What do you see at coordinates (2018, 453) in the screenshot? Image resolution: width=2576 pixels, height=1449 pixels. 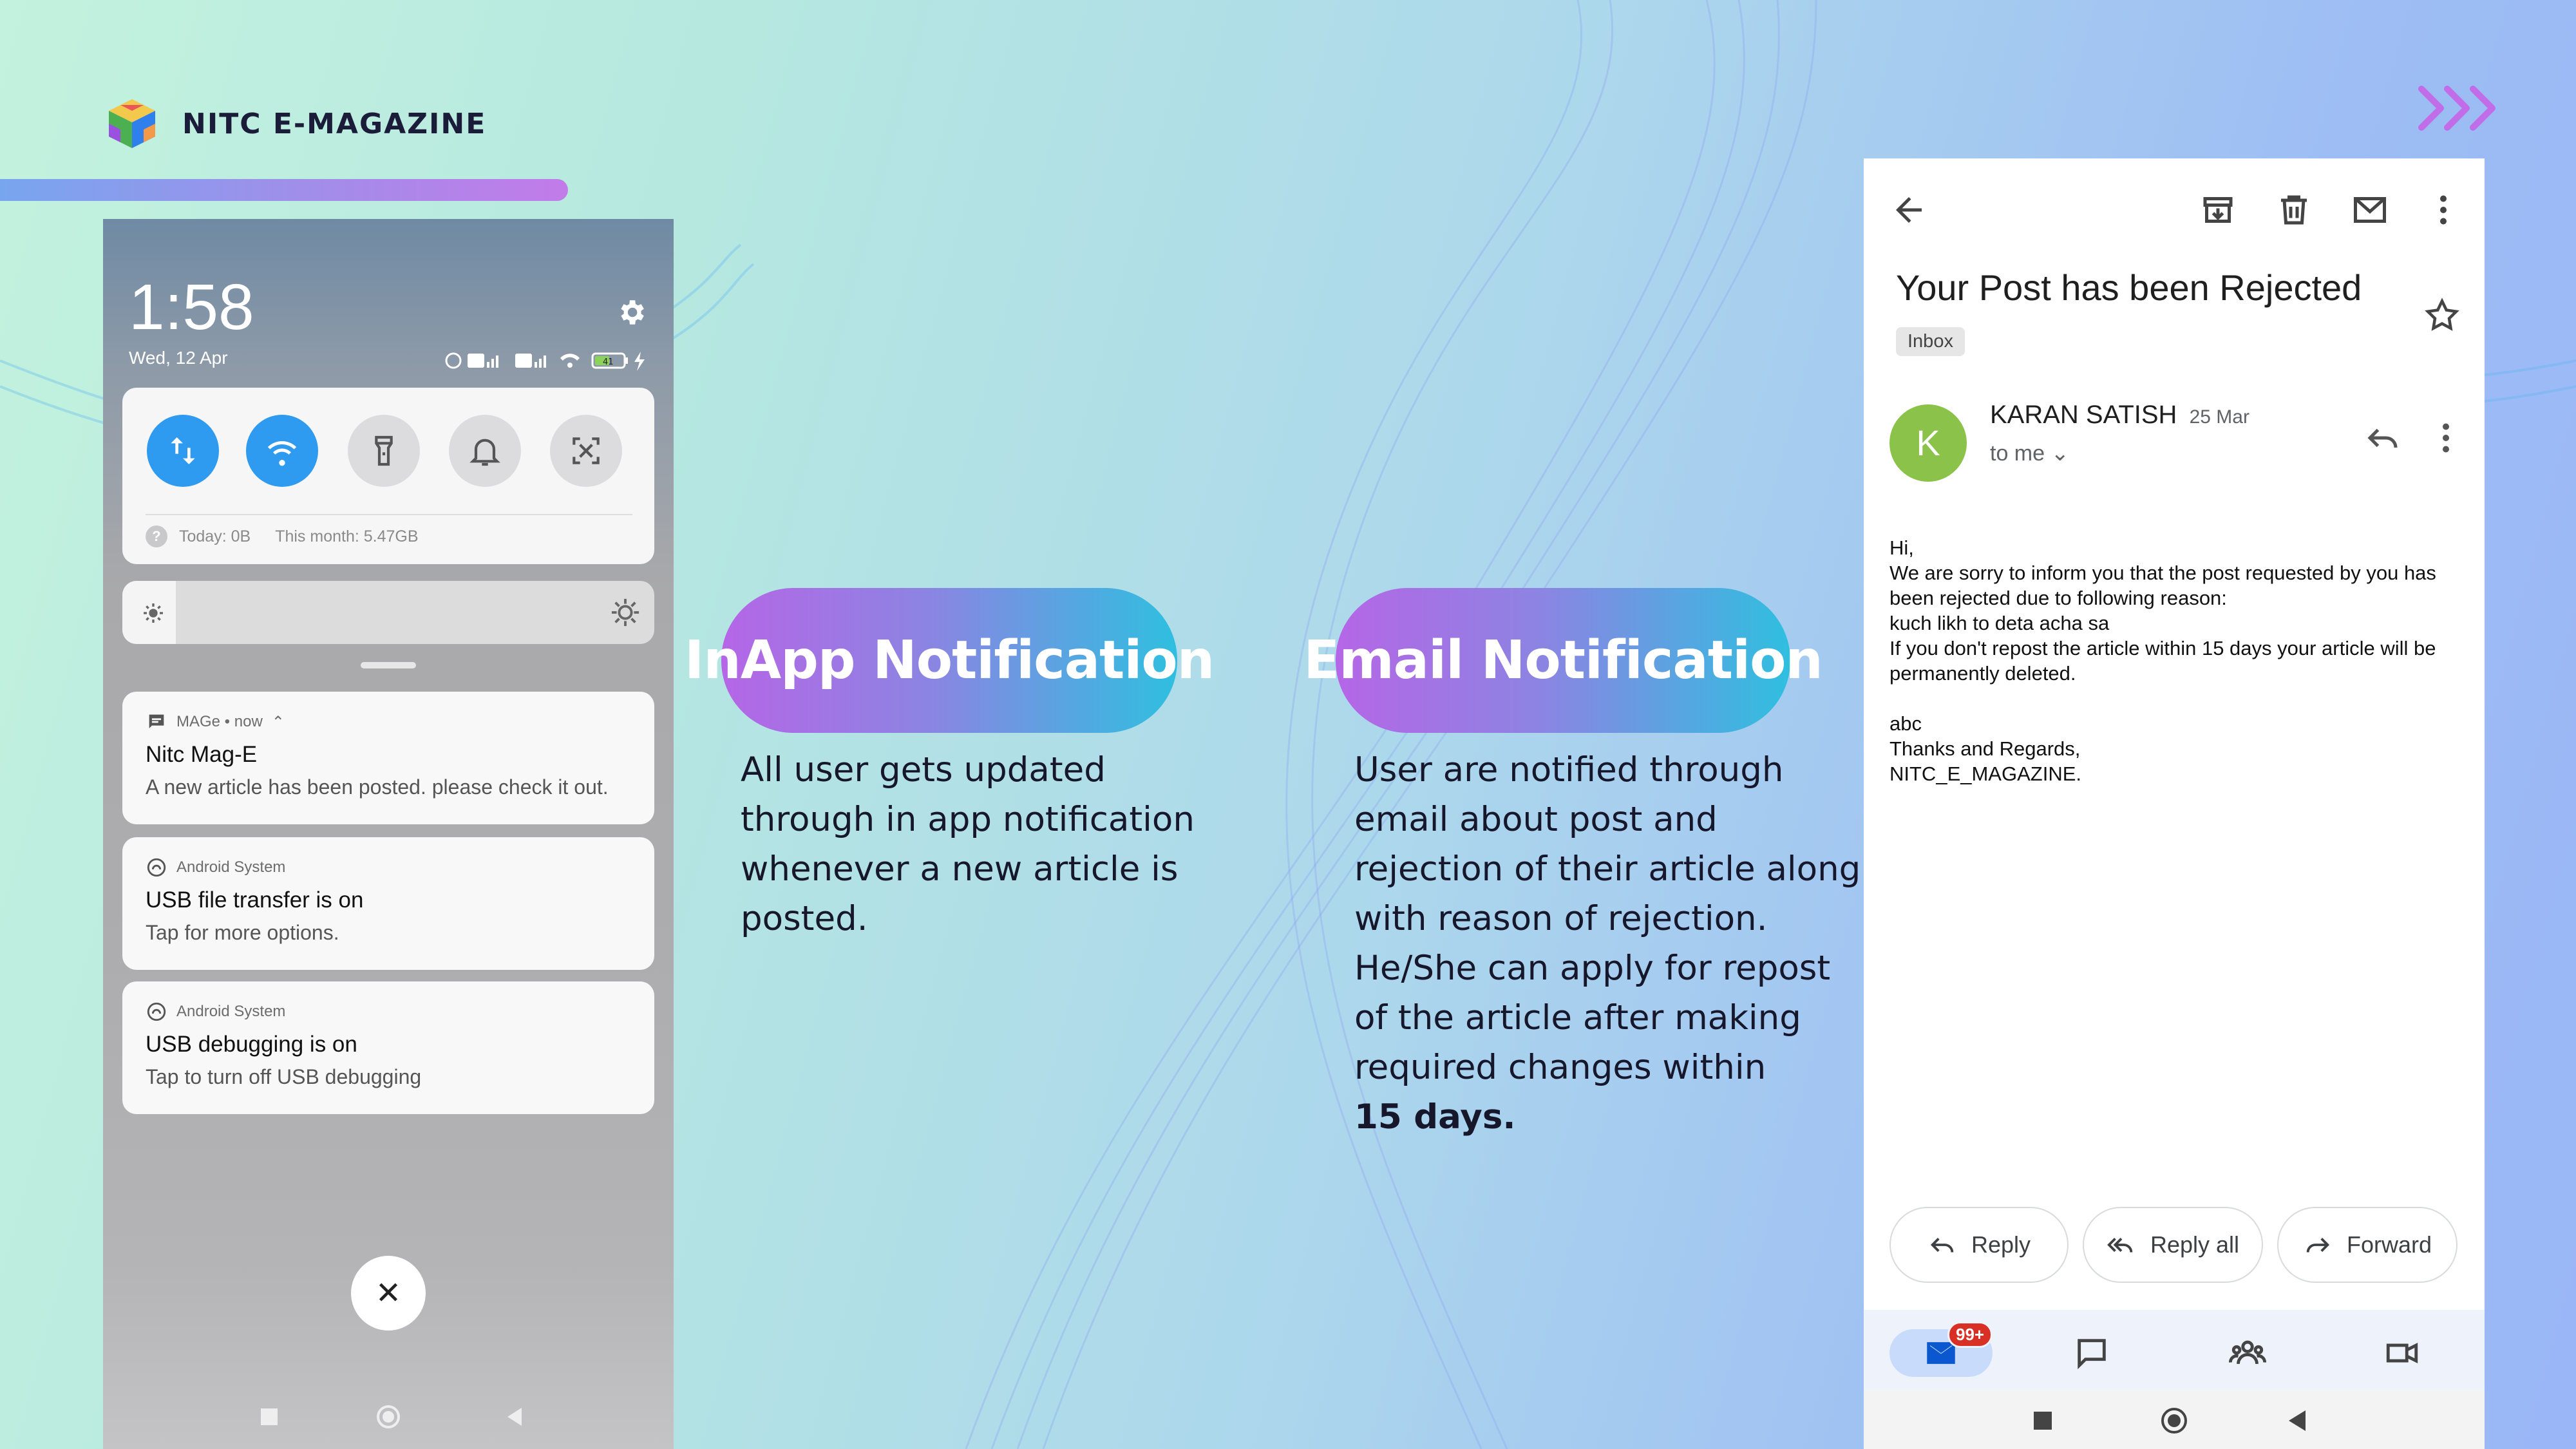 I see `recipient-label: to me` at bounding box center [2018, 453].